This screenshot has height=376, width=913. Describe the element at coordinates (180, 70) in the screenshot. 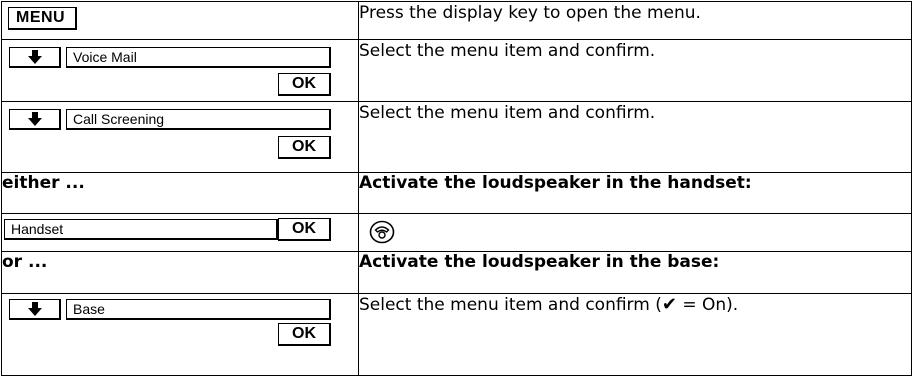

I see `key-cell: Voice Mail OK` at that location.